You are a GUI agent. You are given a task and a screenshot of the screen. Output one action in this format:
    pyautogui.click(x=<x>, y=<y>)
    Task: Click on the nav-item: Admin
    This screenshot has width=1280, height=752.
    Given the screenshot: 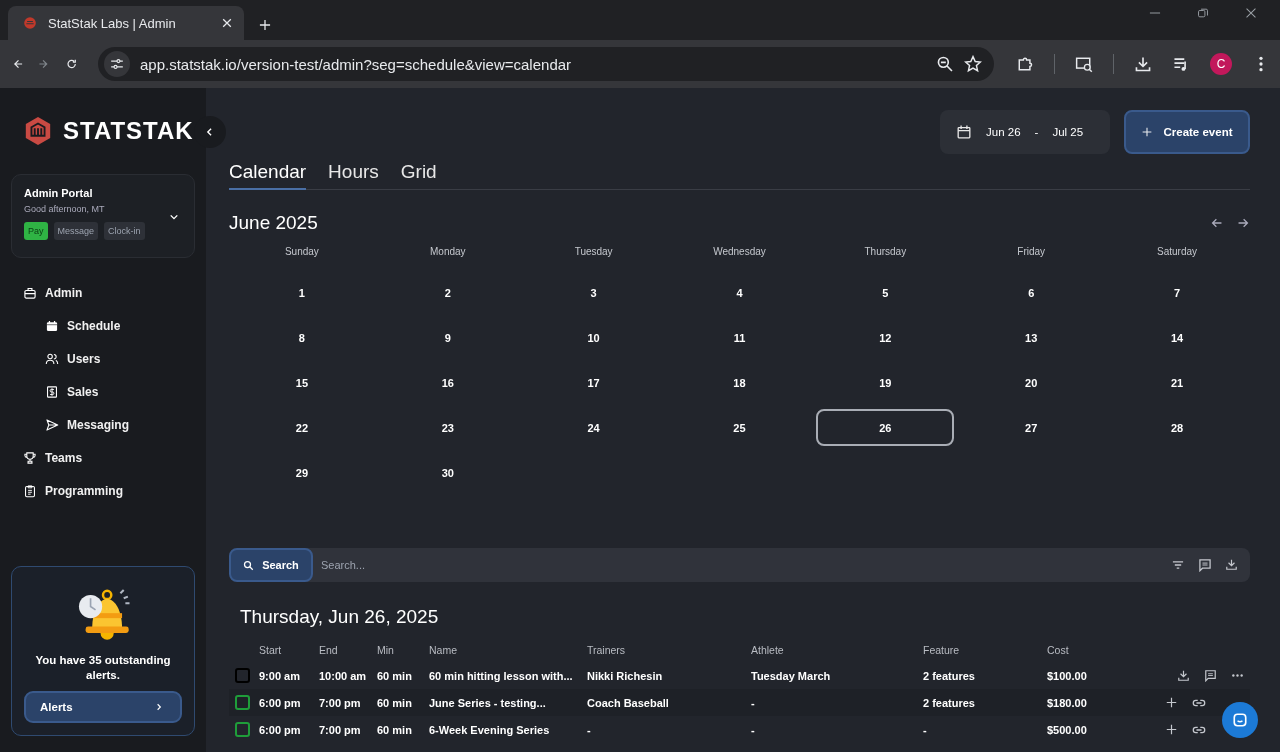 What is the action you would take?
    pyautogui.click(x=103, y=292)
    